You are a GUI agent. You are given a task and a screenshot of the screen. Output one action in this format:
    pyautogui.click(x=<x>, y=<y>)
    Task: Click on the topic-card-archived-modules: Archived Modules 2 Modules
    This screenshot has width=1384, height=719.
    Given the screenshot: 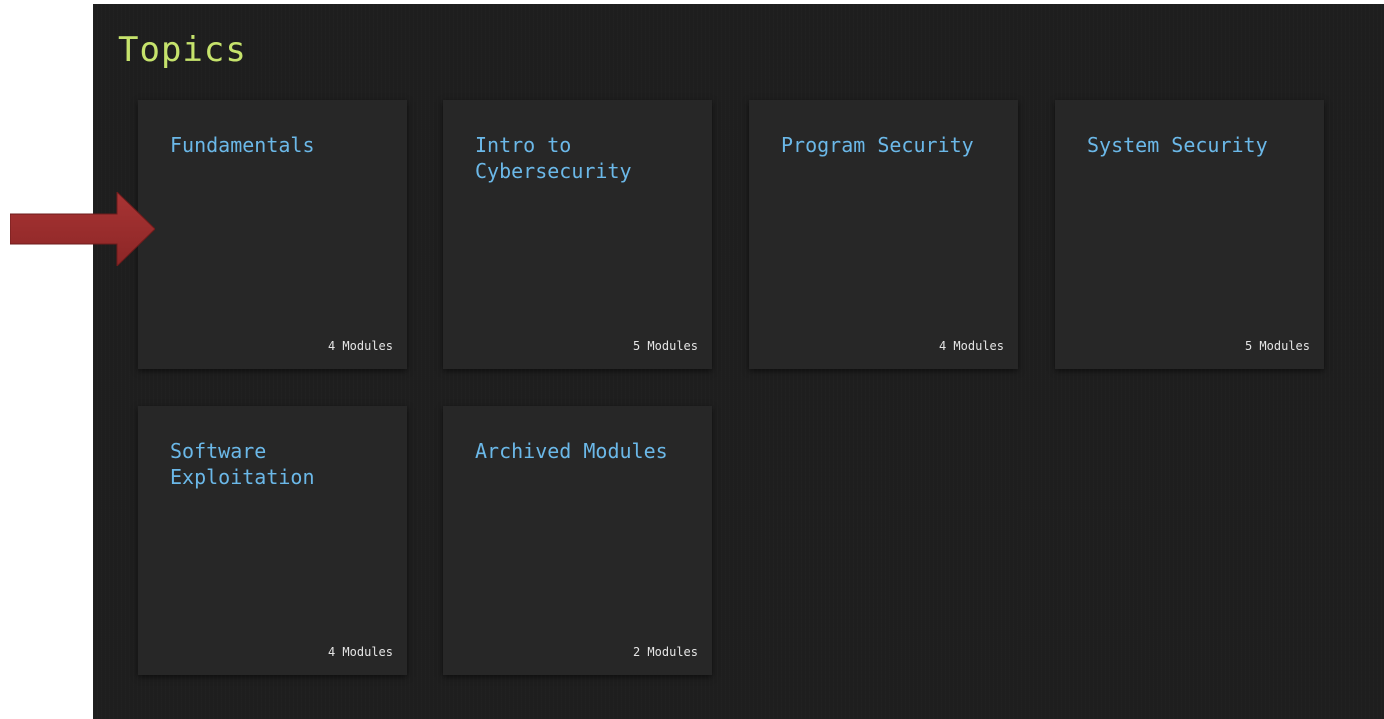 What is the action you would take?
    pyautogui.click(x=577, y=540)
    